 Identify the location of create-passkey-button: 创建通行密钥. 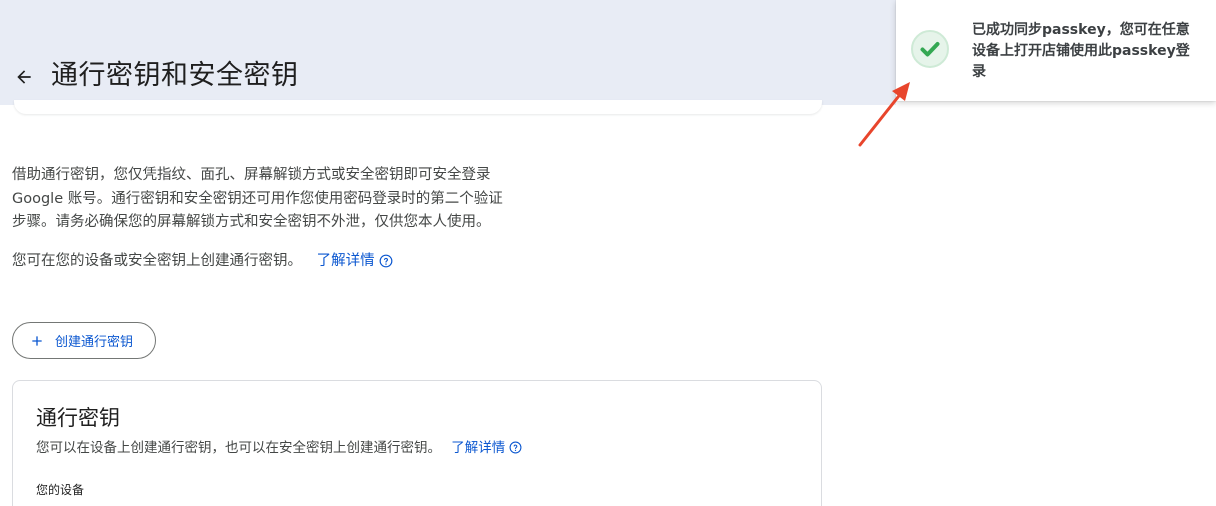
(84, 340).